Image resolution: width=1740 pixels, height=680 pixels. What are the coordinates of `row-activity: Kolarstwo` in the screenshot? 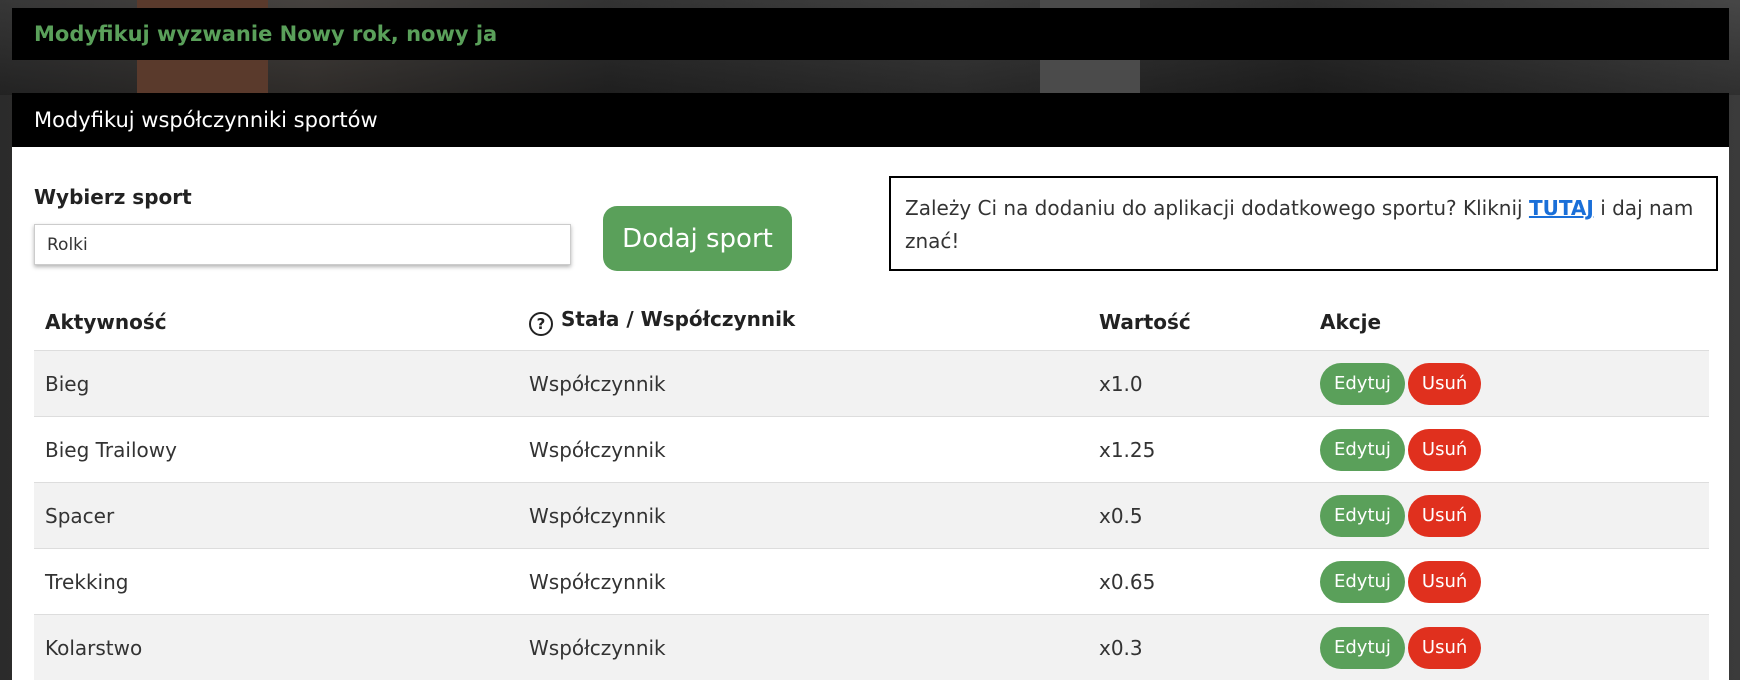 It's located at (276, 647).